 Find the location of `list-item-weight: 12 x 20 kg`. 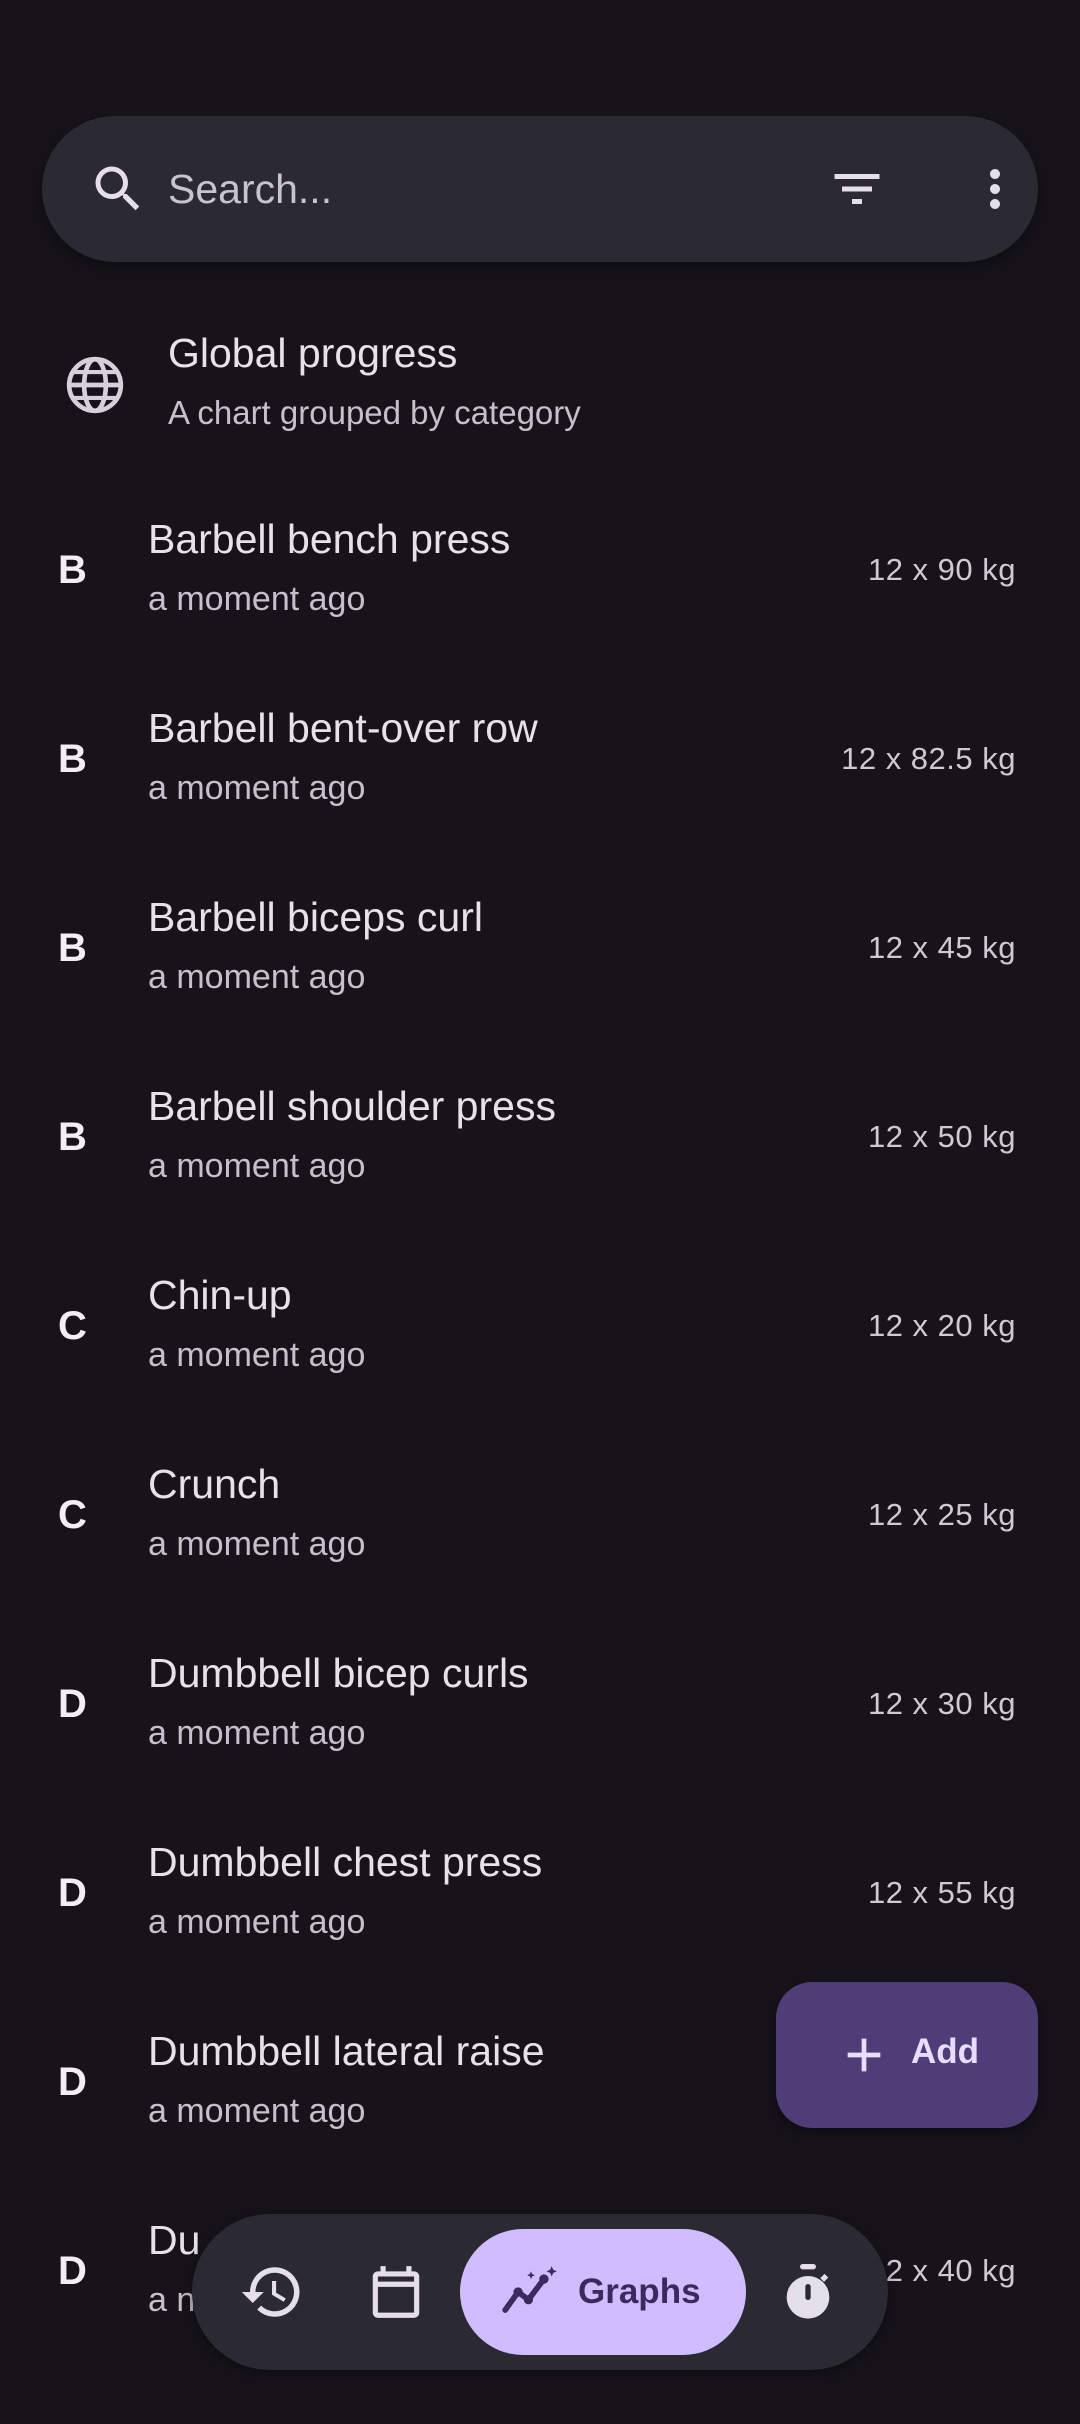

list-item-weight: 12 x 20 kg is located at coordinates (941, 1325).